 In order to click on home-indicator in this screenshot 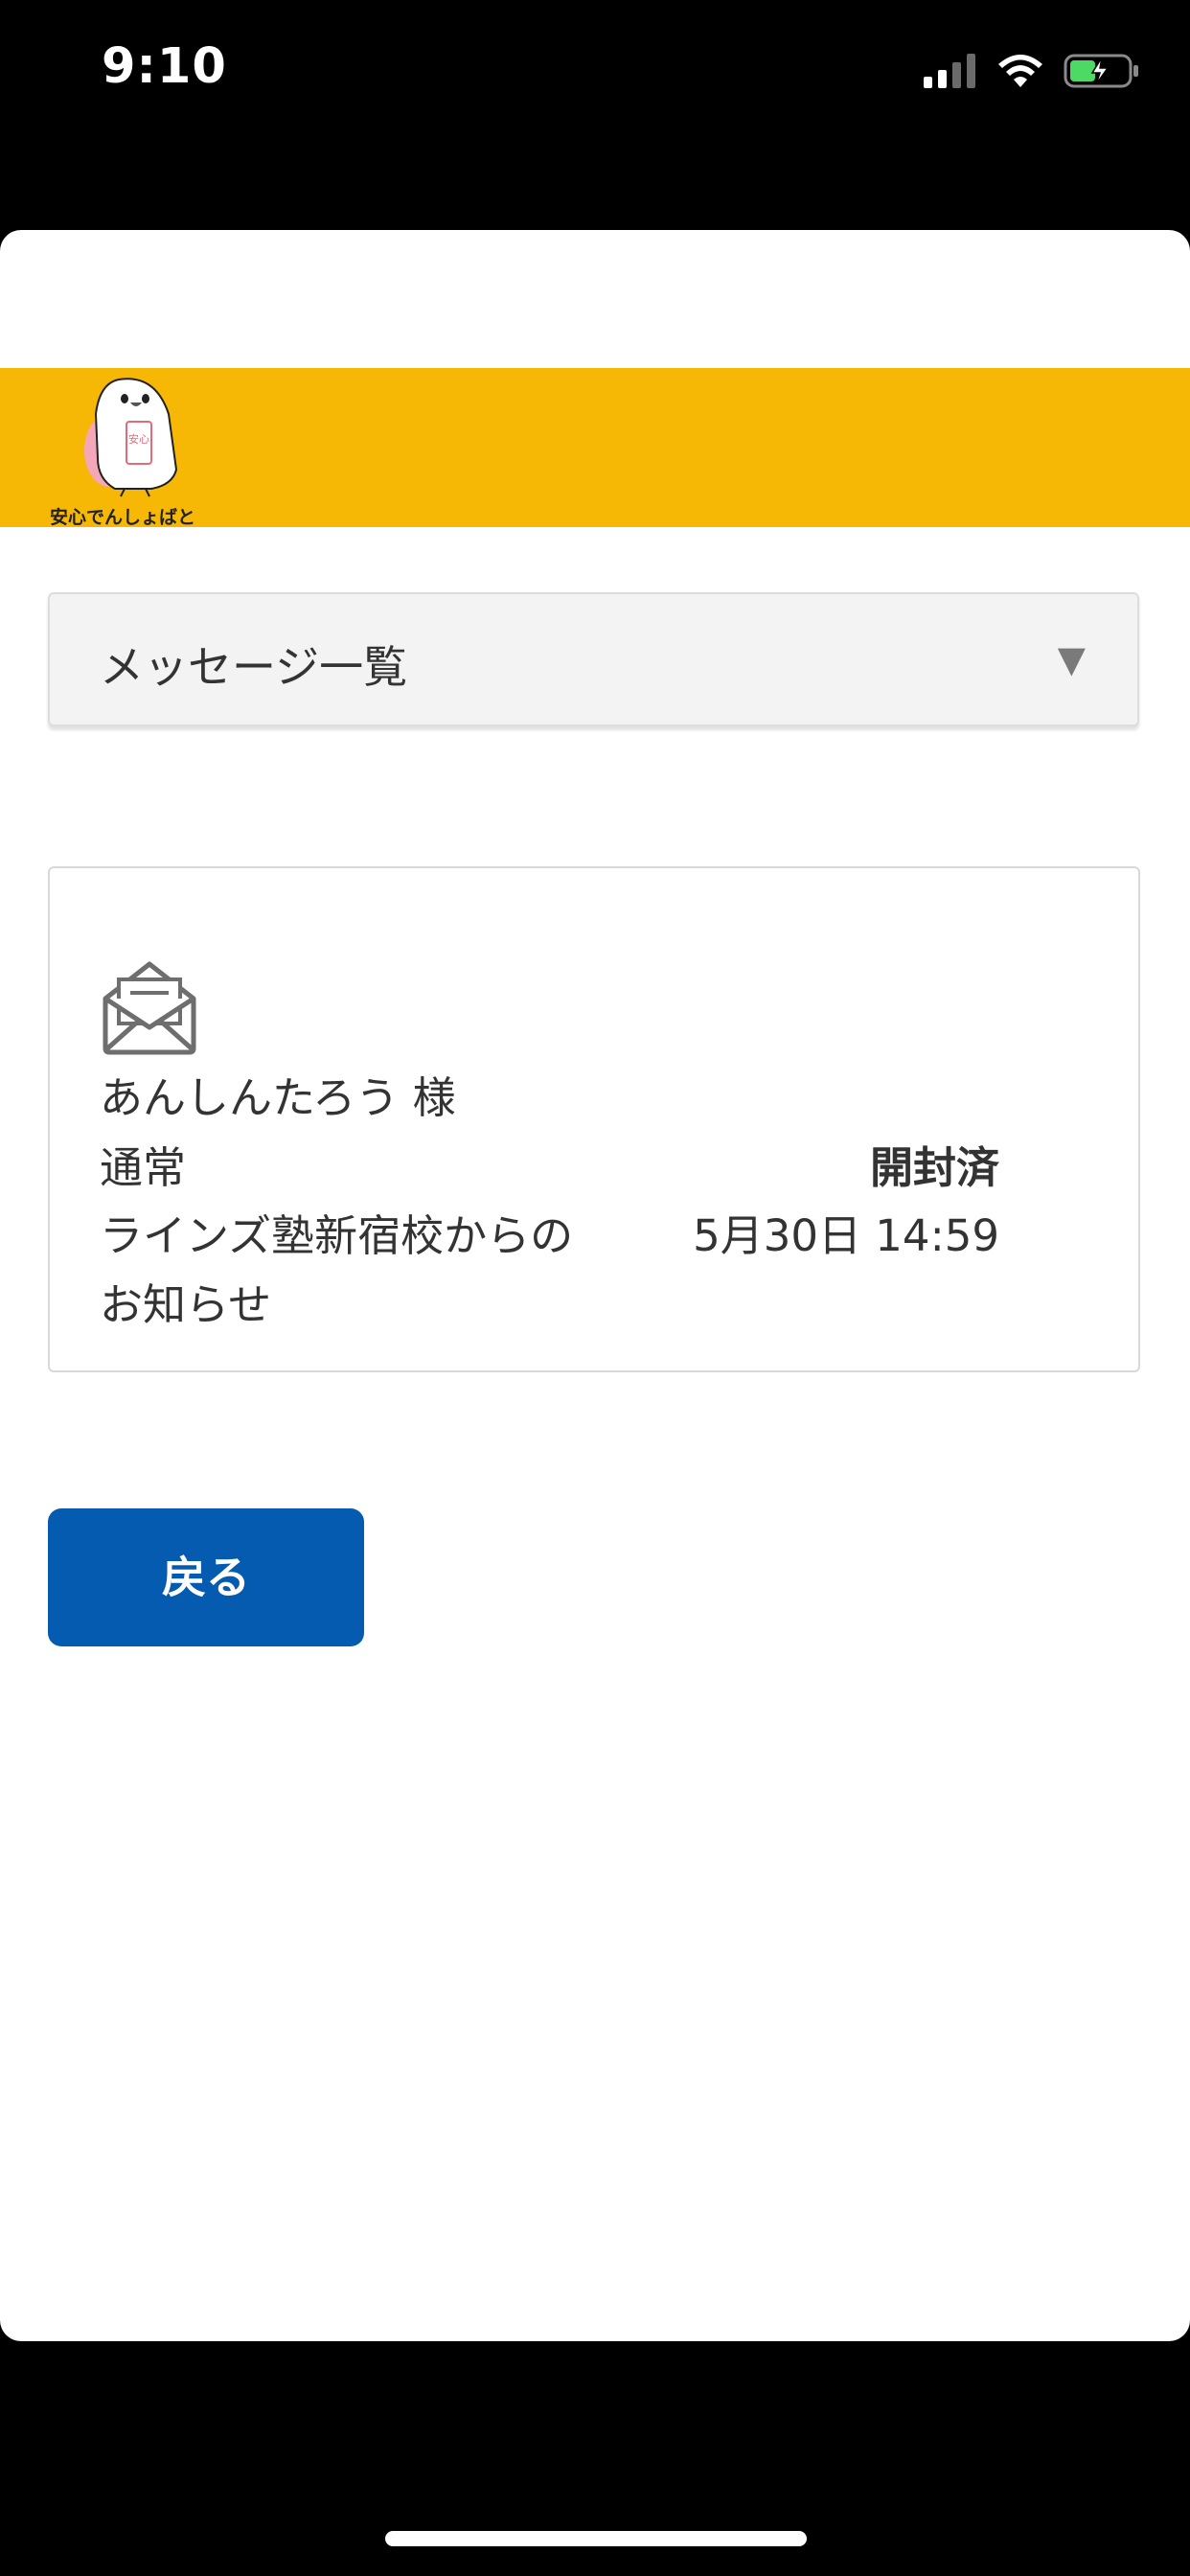, I will do `click(596, 2538)`.